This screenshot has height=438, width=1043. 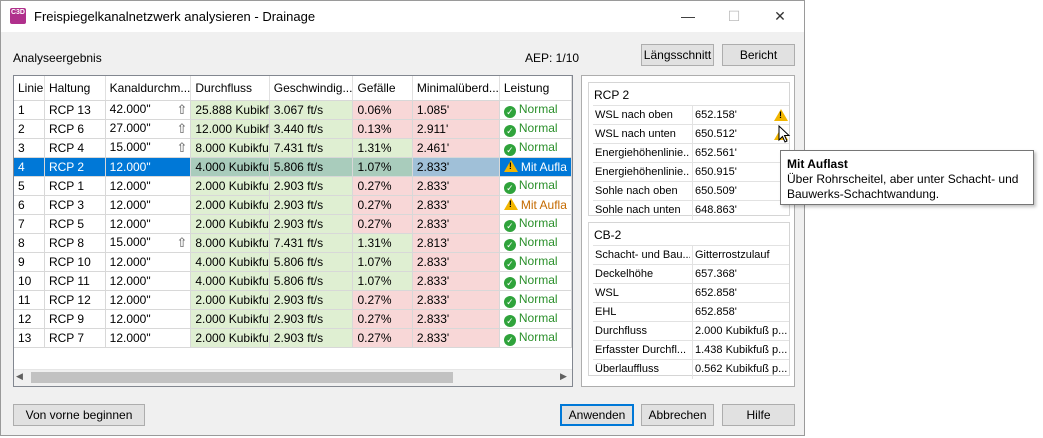 I want to click on pipe-name-cell: RCP 3, so click(x=75, y=205).